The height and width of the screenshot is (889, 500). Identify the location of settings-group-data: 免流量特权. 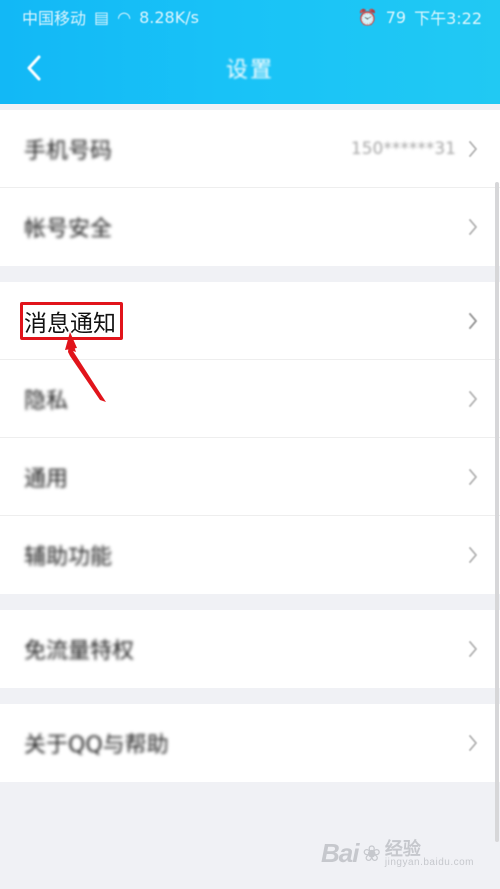
(250, 649).